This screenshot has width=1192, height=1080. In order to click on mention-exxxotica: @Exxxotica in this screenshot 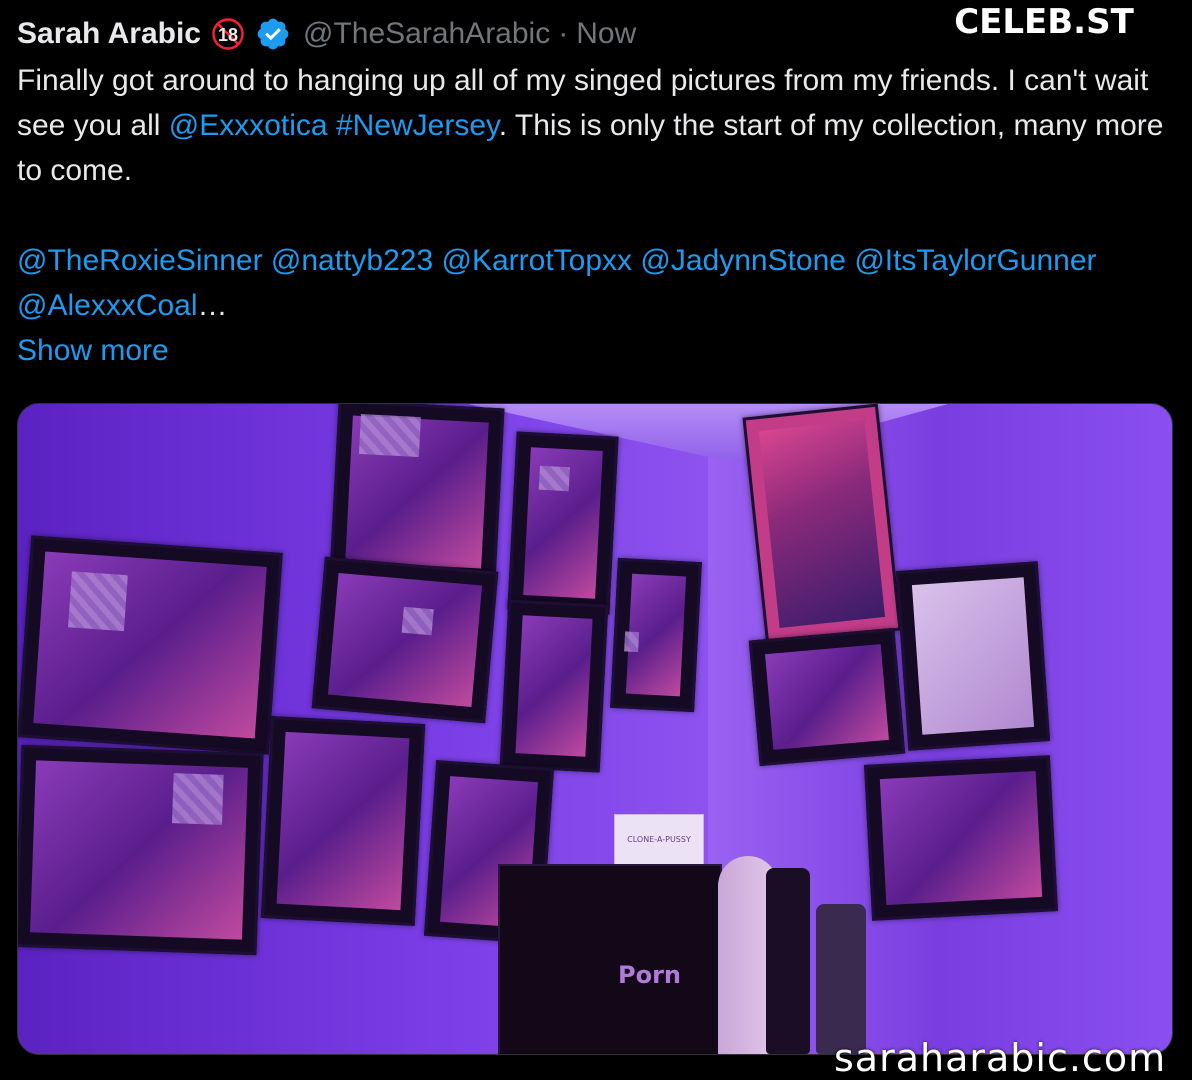, I will do `click(248, 125)`.